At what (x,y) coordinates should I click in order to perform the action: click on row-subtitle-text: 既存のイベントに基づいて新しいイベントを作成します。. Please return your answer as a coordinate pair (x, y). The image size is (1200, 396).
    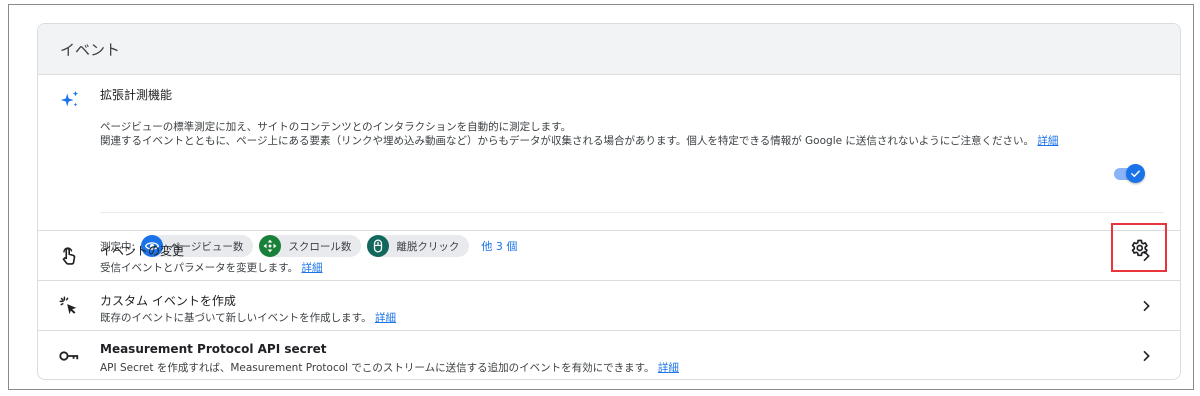
    Looking at the image, I should click on (236, 318).